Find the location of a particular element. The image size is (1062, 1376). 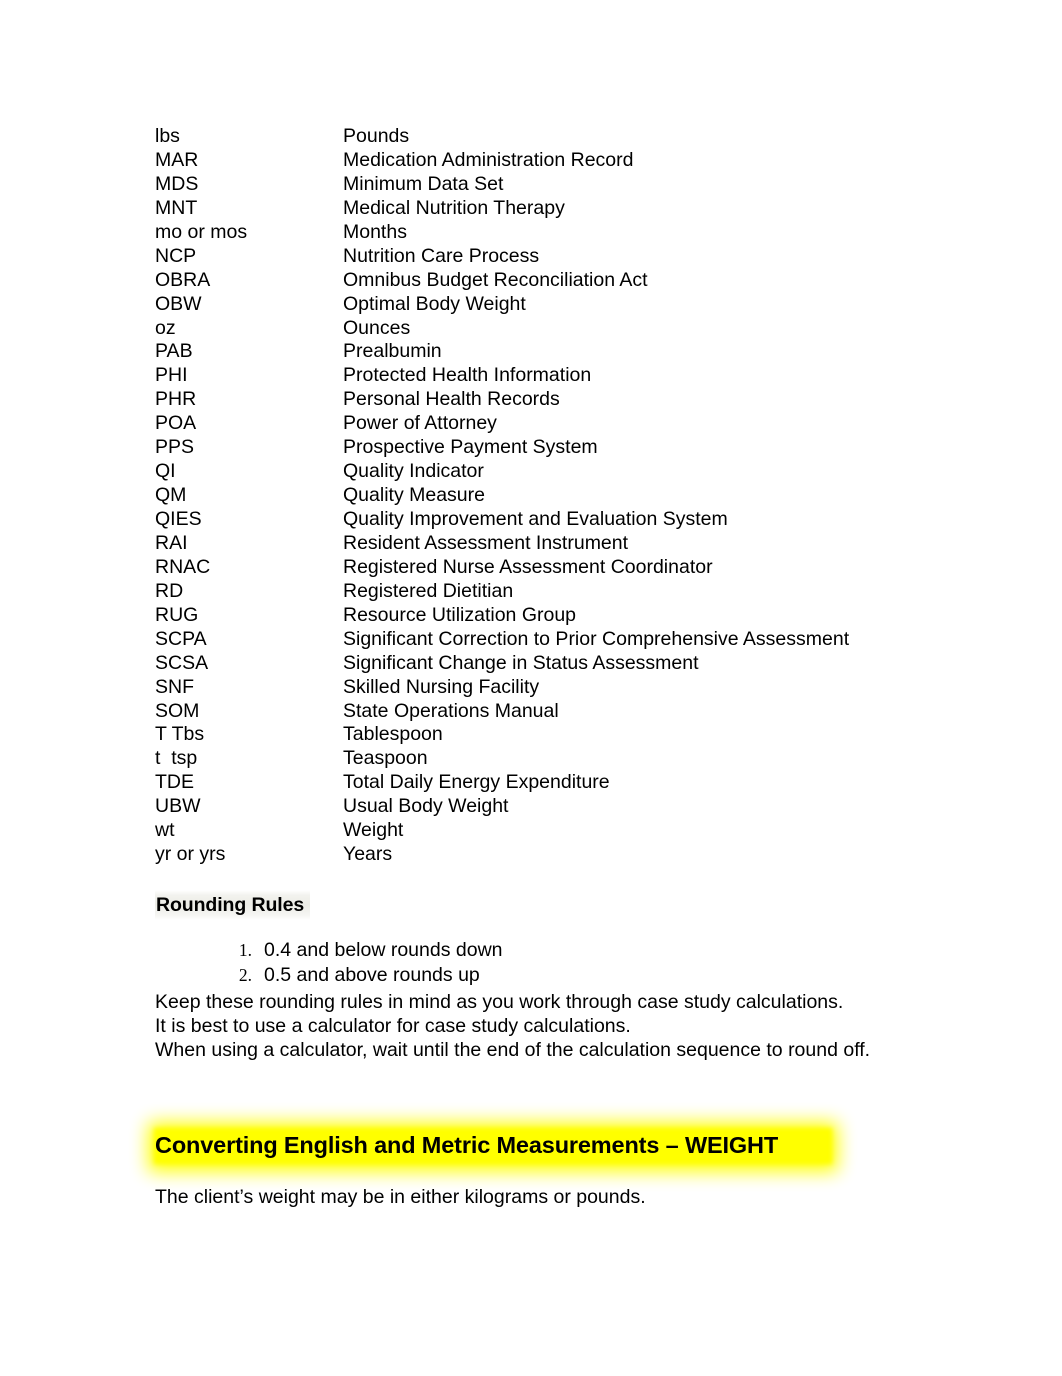

abbreviation-term: oz is located at coordinates (165, 327).